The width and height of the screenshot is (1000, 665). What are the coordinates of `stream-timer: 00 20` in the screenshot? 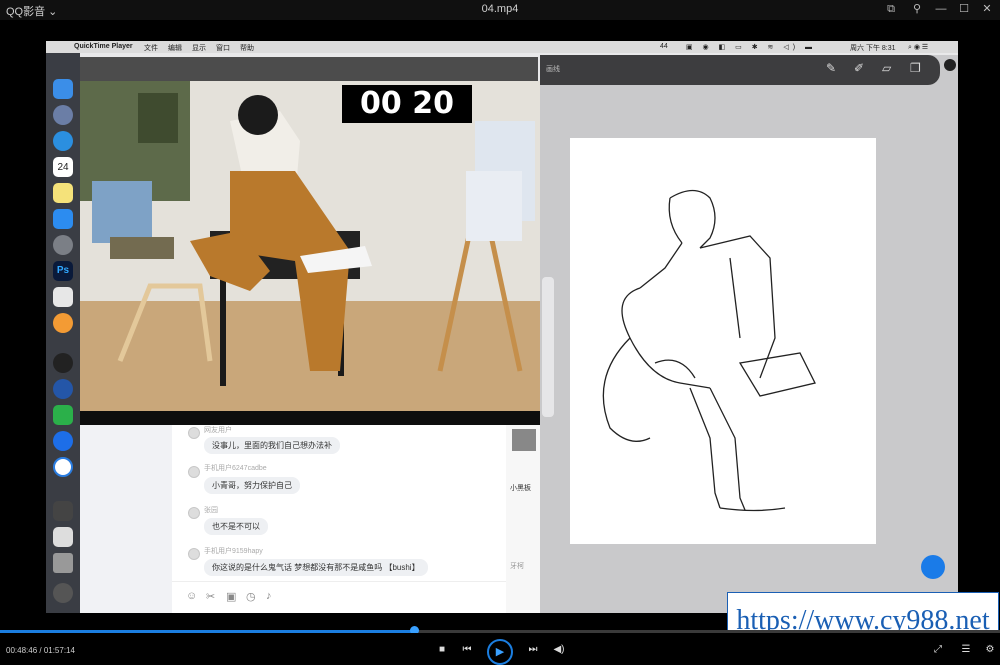 It's located at (407, 104).